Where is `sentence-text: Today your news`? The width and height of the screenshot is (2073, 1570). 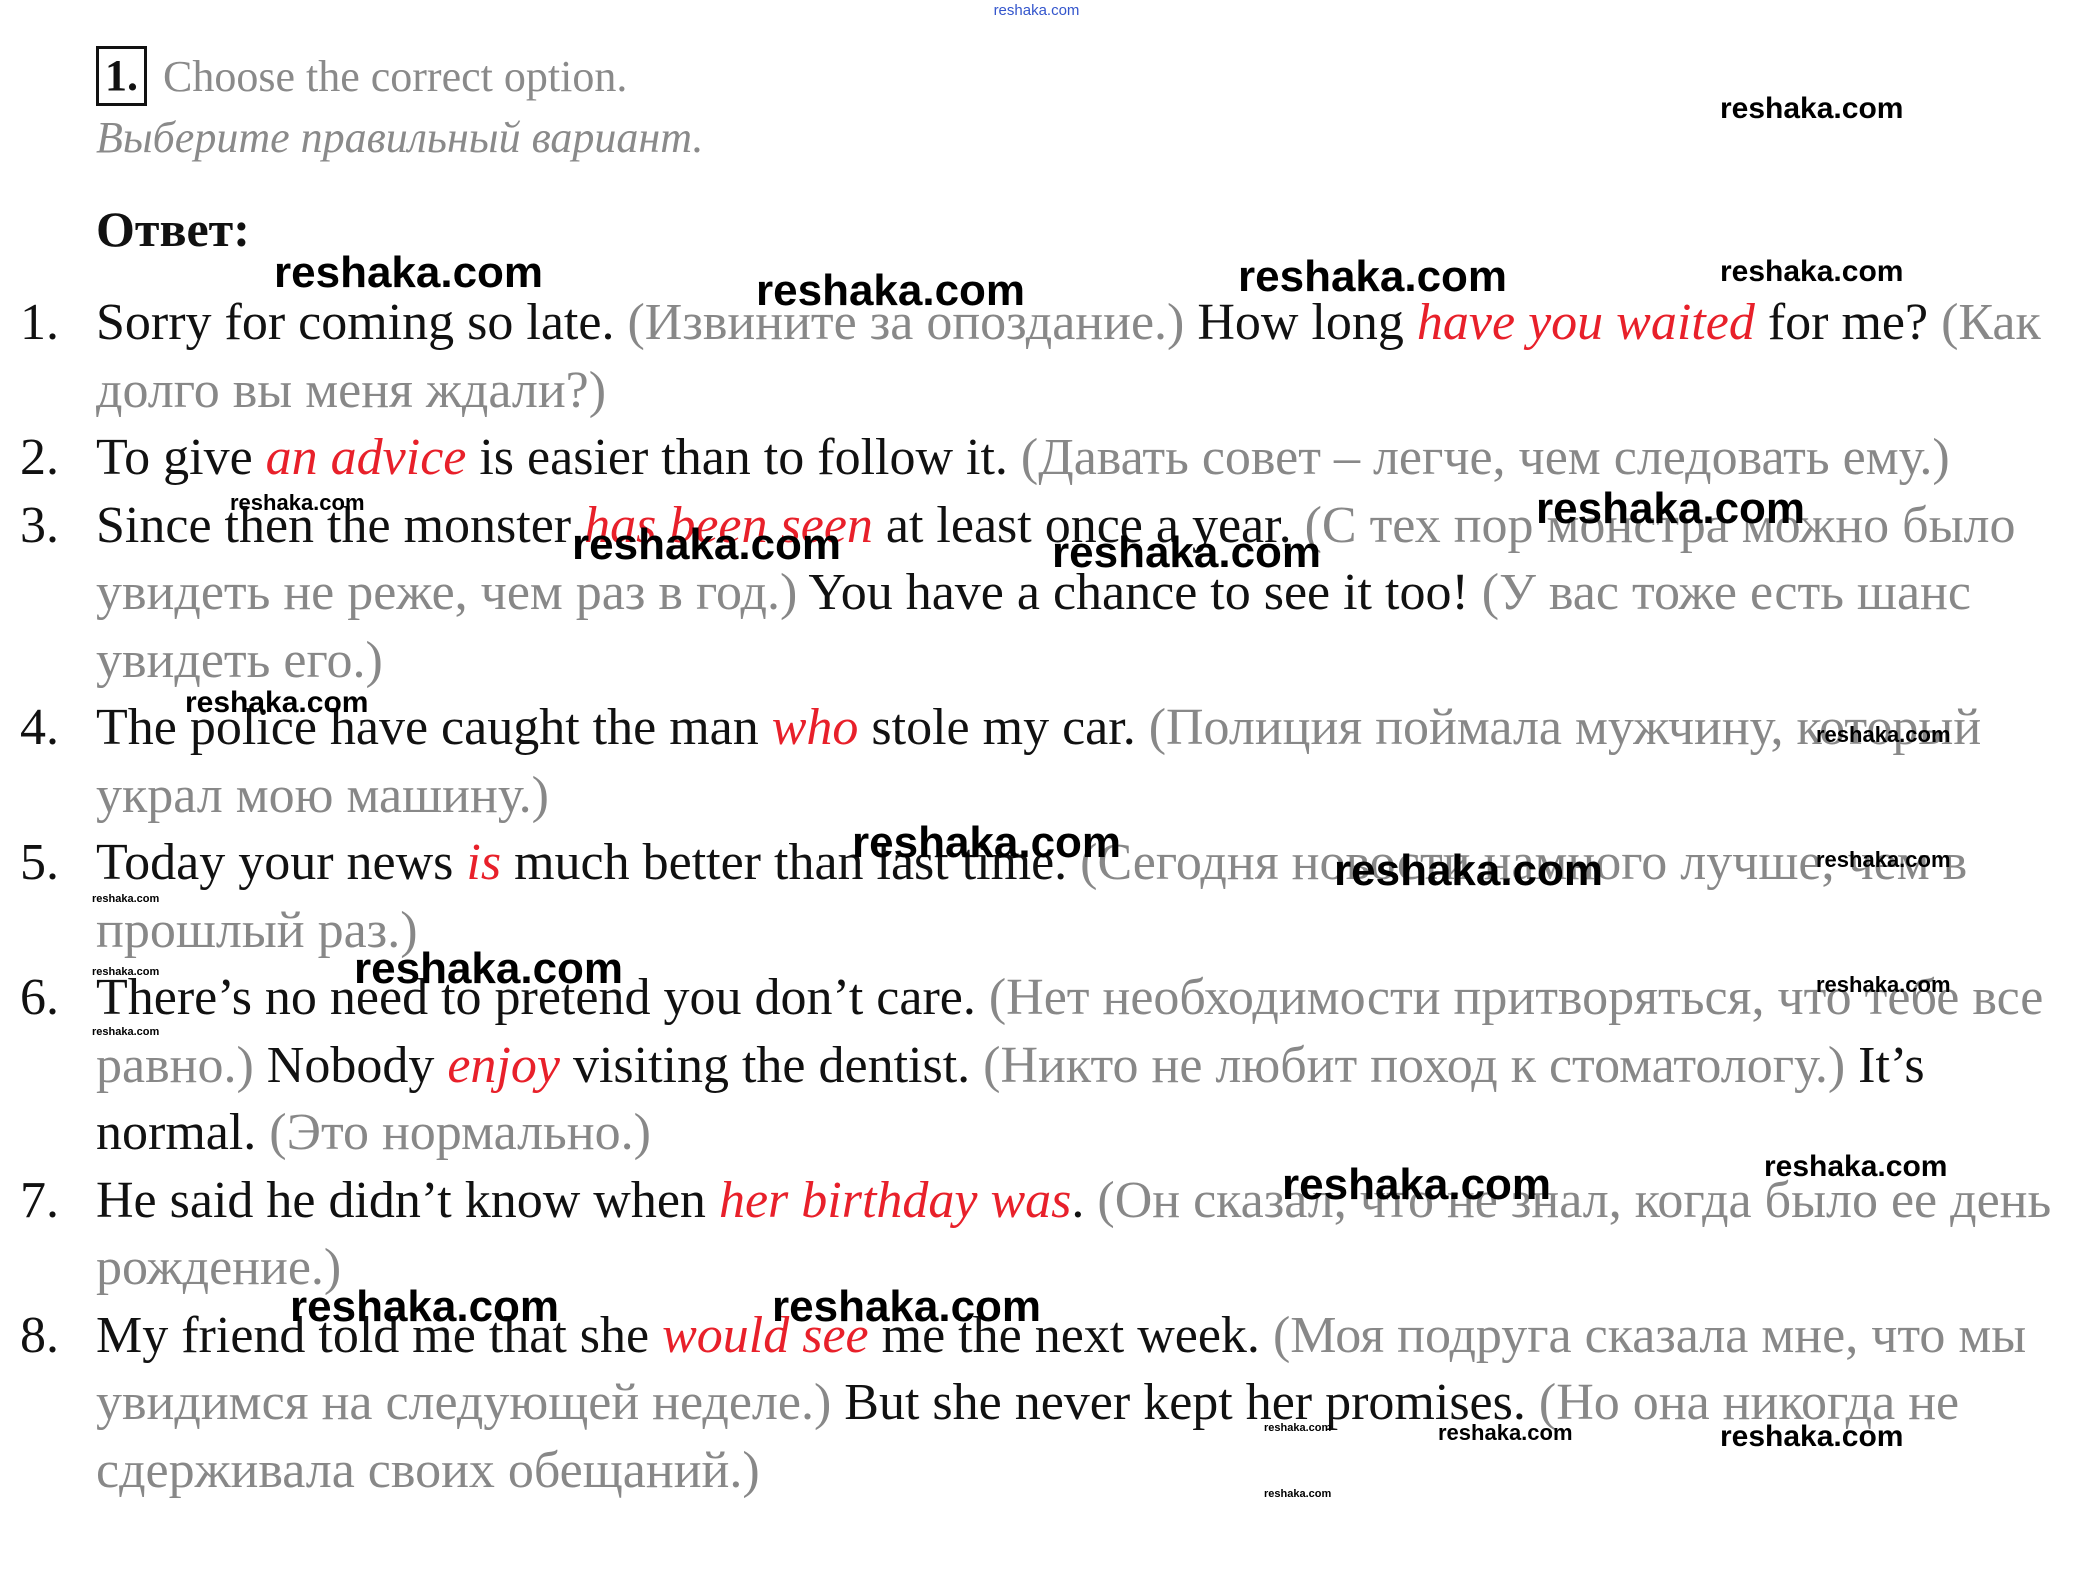
sentence-text: Today your news is located at coordinates (281, 862).